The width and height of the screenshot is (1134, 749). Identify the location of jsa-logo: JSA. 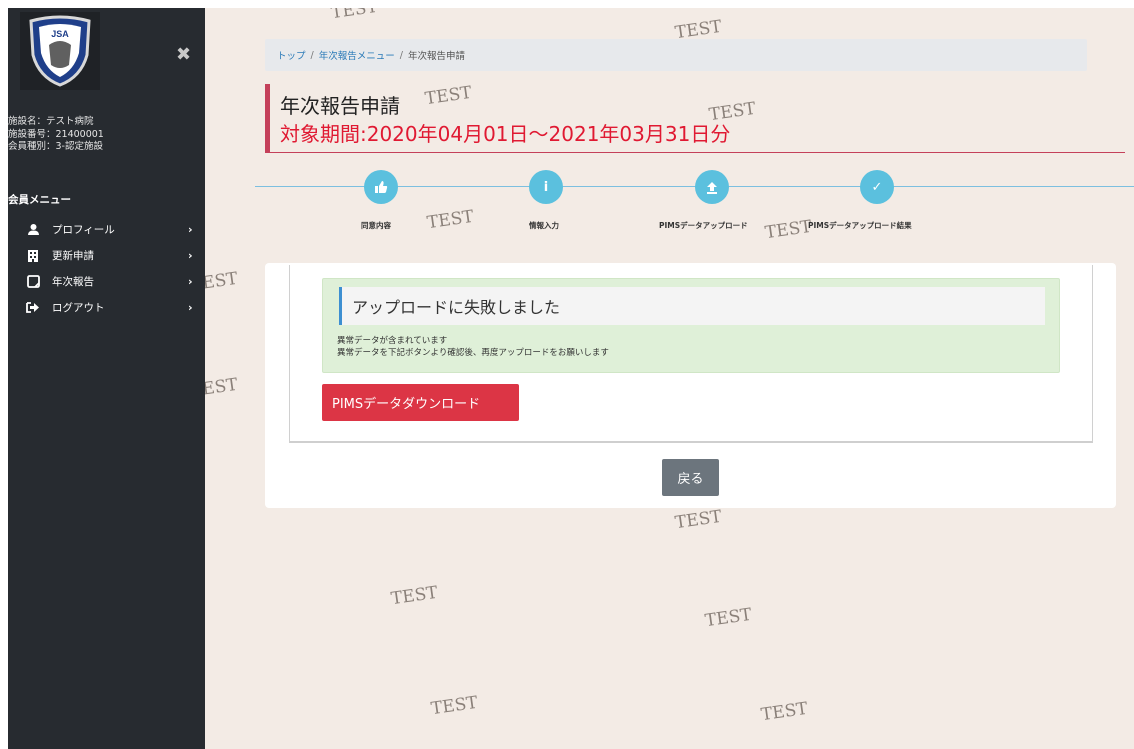
(60, 51).